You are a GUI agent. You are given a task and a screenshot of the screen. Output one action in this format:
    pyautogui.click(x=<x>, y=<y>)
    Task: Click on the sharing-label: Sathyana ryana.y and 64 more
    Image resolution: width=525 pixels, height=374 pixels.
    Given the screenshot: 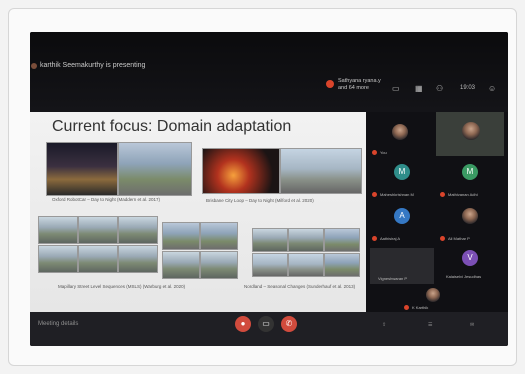 What is the action you would take?
    pyautogui.click(x=359, y=84)
    